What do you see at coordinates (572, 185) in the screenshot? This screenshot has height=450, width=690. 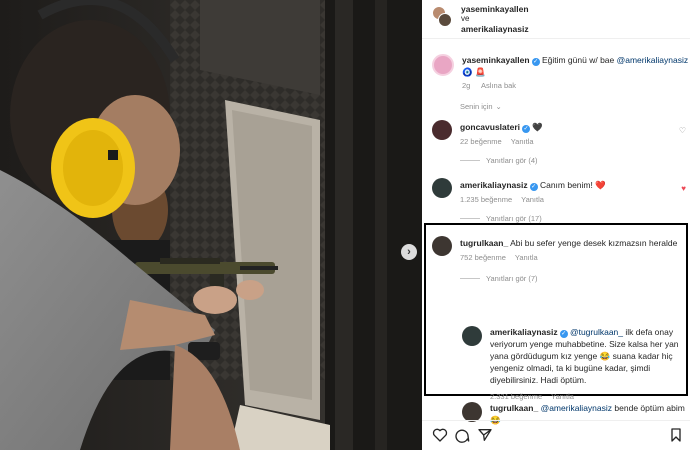 I see `comment-text: Canım benim! ❤️` at bounding box center [572, 185].